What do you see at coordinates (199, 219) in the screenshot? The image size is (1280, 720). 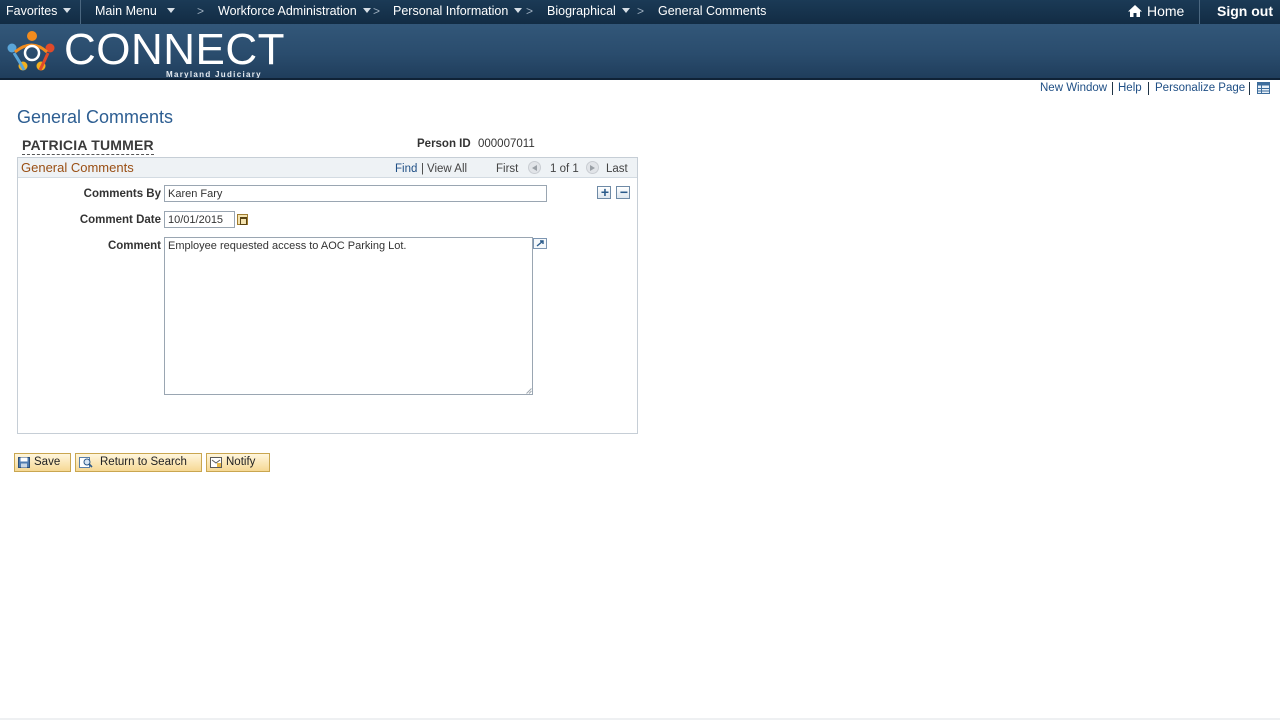 I see `comment-date-field` at bounding box center [199, 219].